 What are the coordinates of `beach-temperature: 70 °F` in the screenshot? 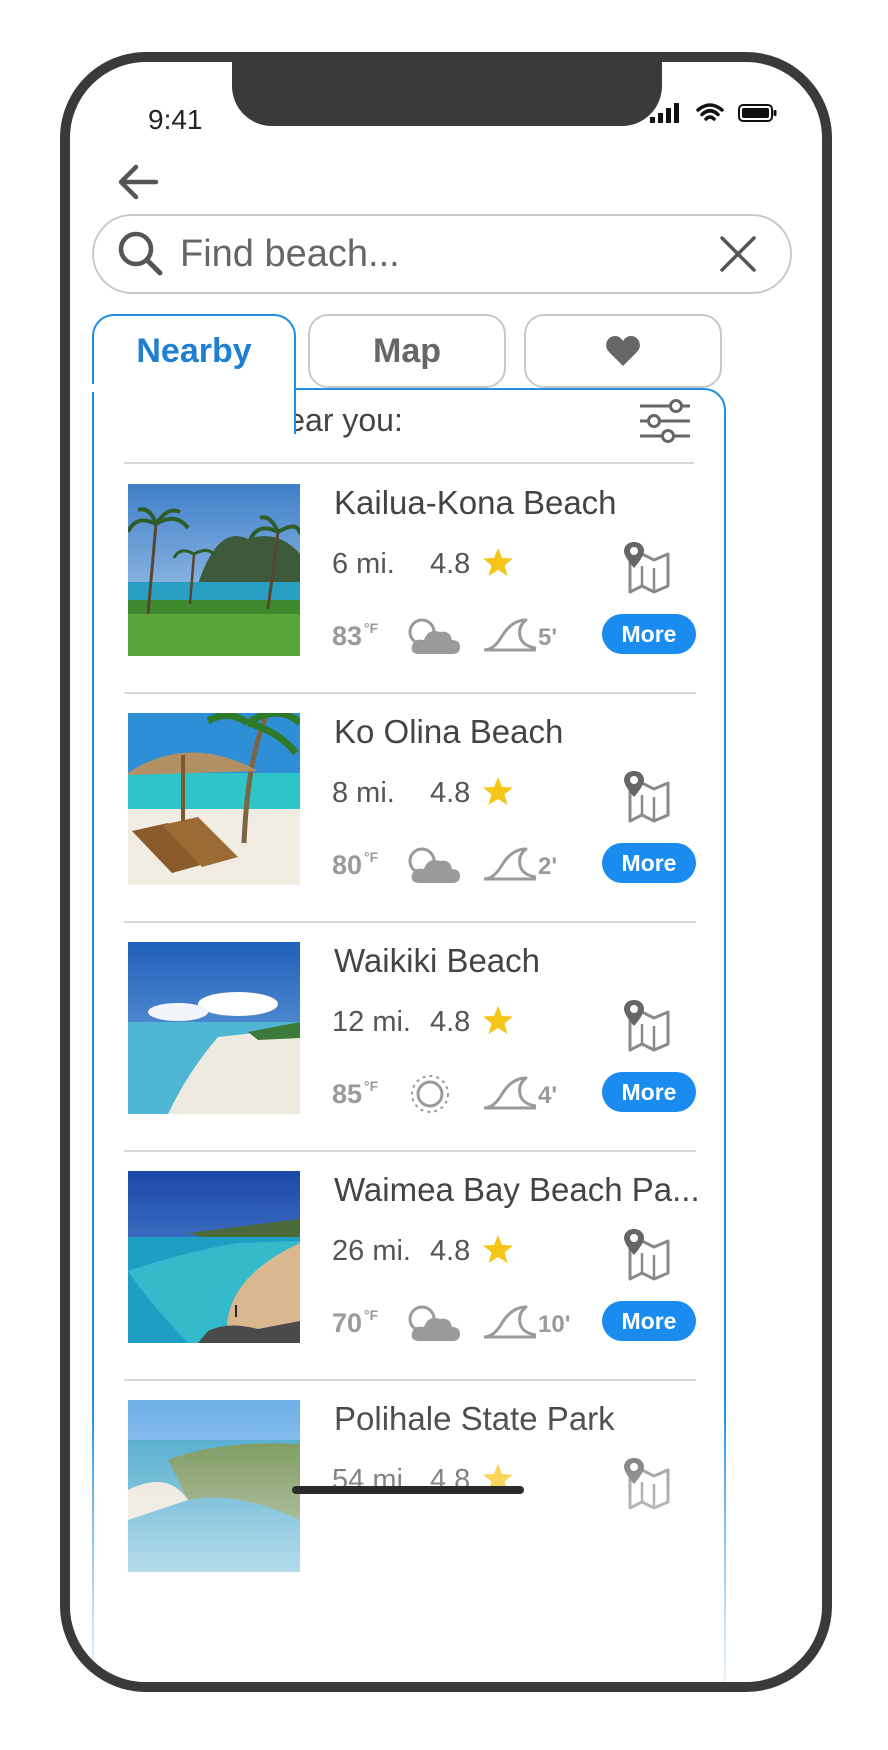 It's located at (355, 1323).